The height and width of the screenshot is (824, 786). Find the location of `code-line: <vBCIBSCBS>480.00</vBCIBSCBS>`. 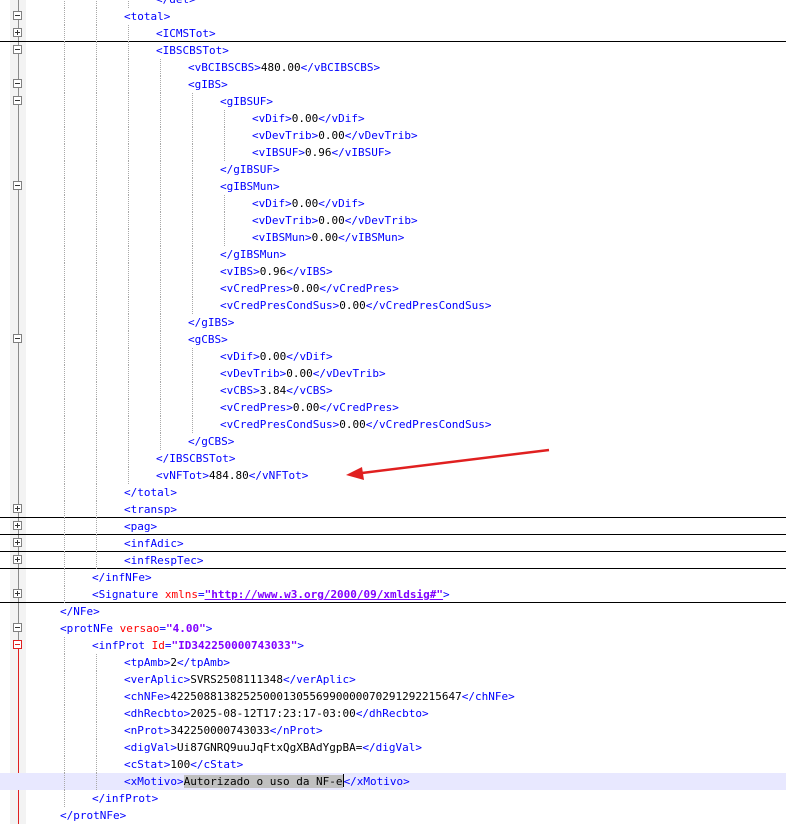

code-line: <vBCIBSCBS>480.00</vBCIBSCBS> is located at coordinates (393, 67).